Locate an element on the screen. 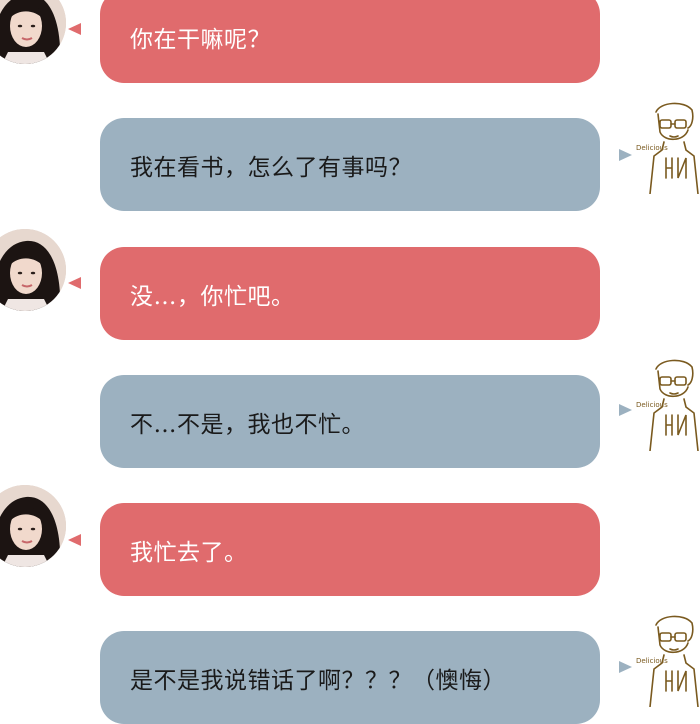 The height and width of the screenshot is (724, 700). message-text: 没…，你忙吧。 is located at coordinates (212, 296).